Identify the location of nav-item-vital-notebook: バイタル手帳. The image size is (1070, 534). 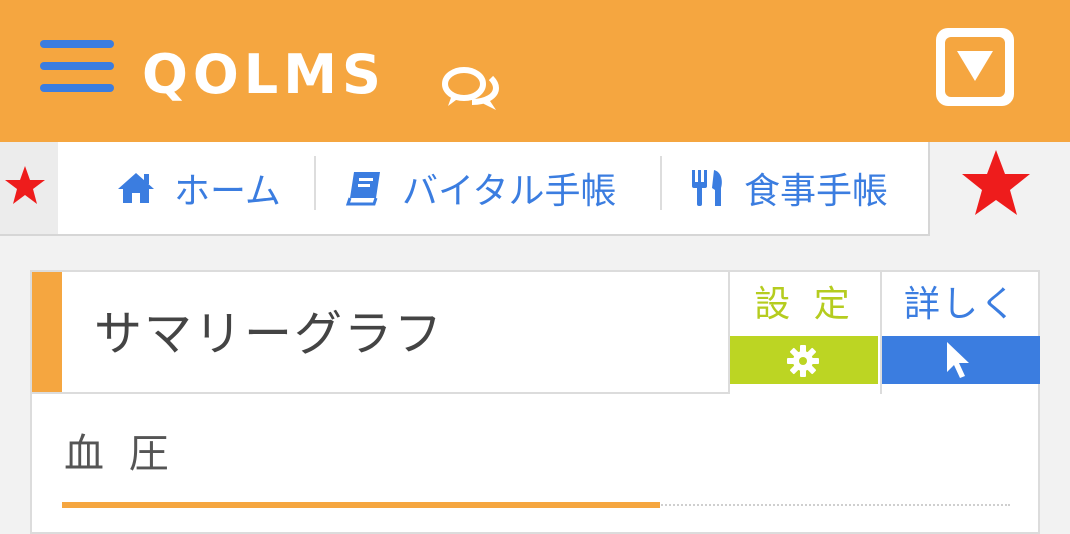
(480, 188).